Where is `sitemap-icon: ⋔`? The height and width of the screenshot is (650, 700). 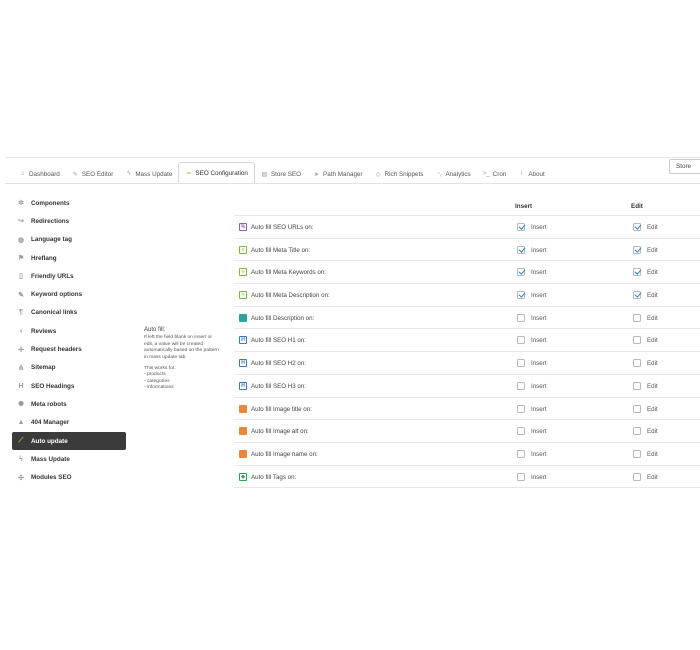
sitemap-icon: ⋔ is located at coordinates (21, 368).